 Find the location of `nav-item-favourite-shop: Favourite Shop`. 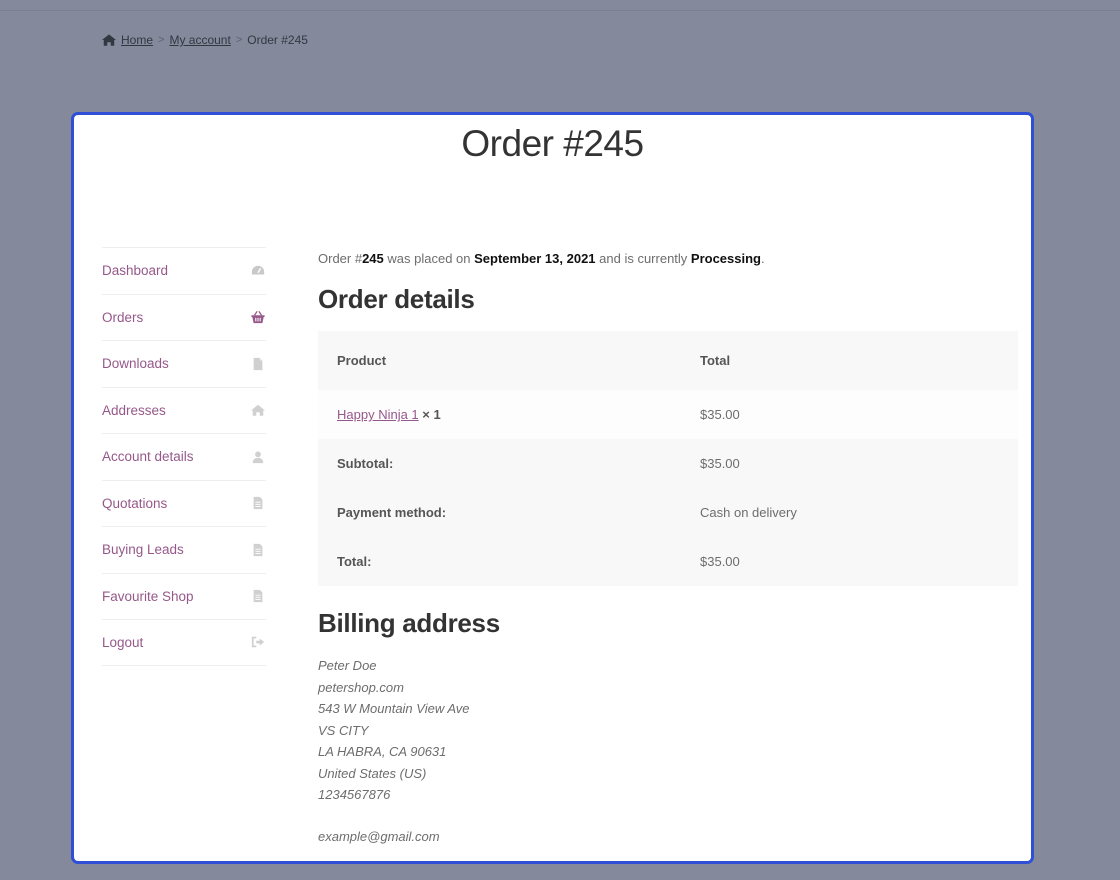

nav-item-favourite-shop: Favourite Shop is located at coordinates (184, 596).